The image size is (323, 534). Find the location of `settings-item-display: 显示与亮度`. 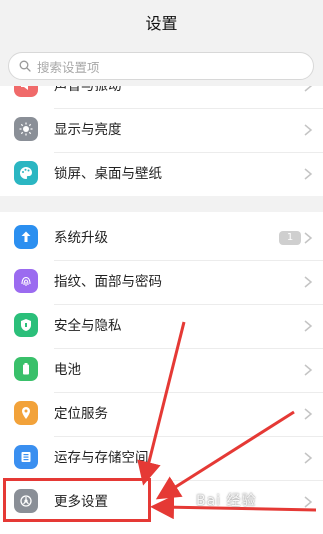

settings-item-display: 显示与亮度 is located at coordinates (161, 130).